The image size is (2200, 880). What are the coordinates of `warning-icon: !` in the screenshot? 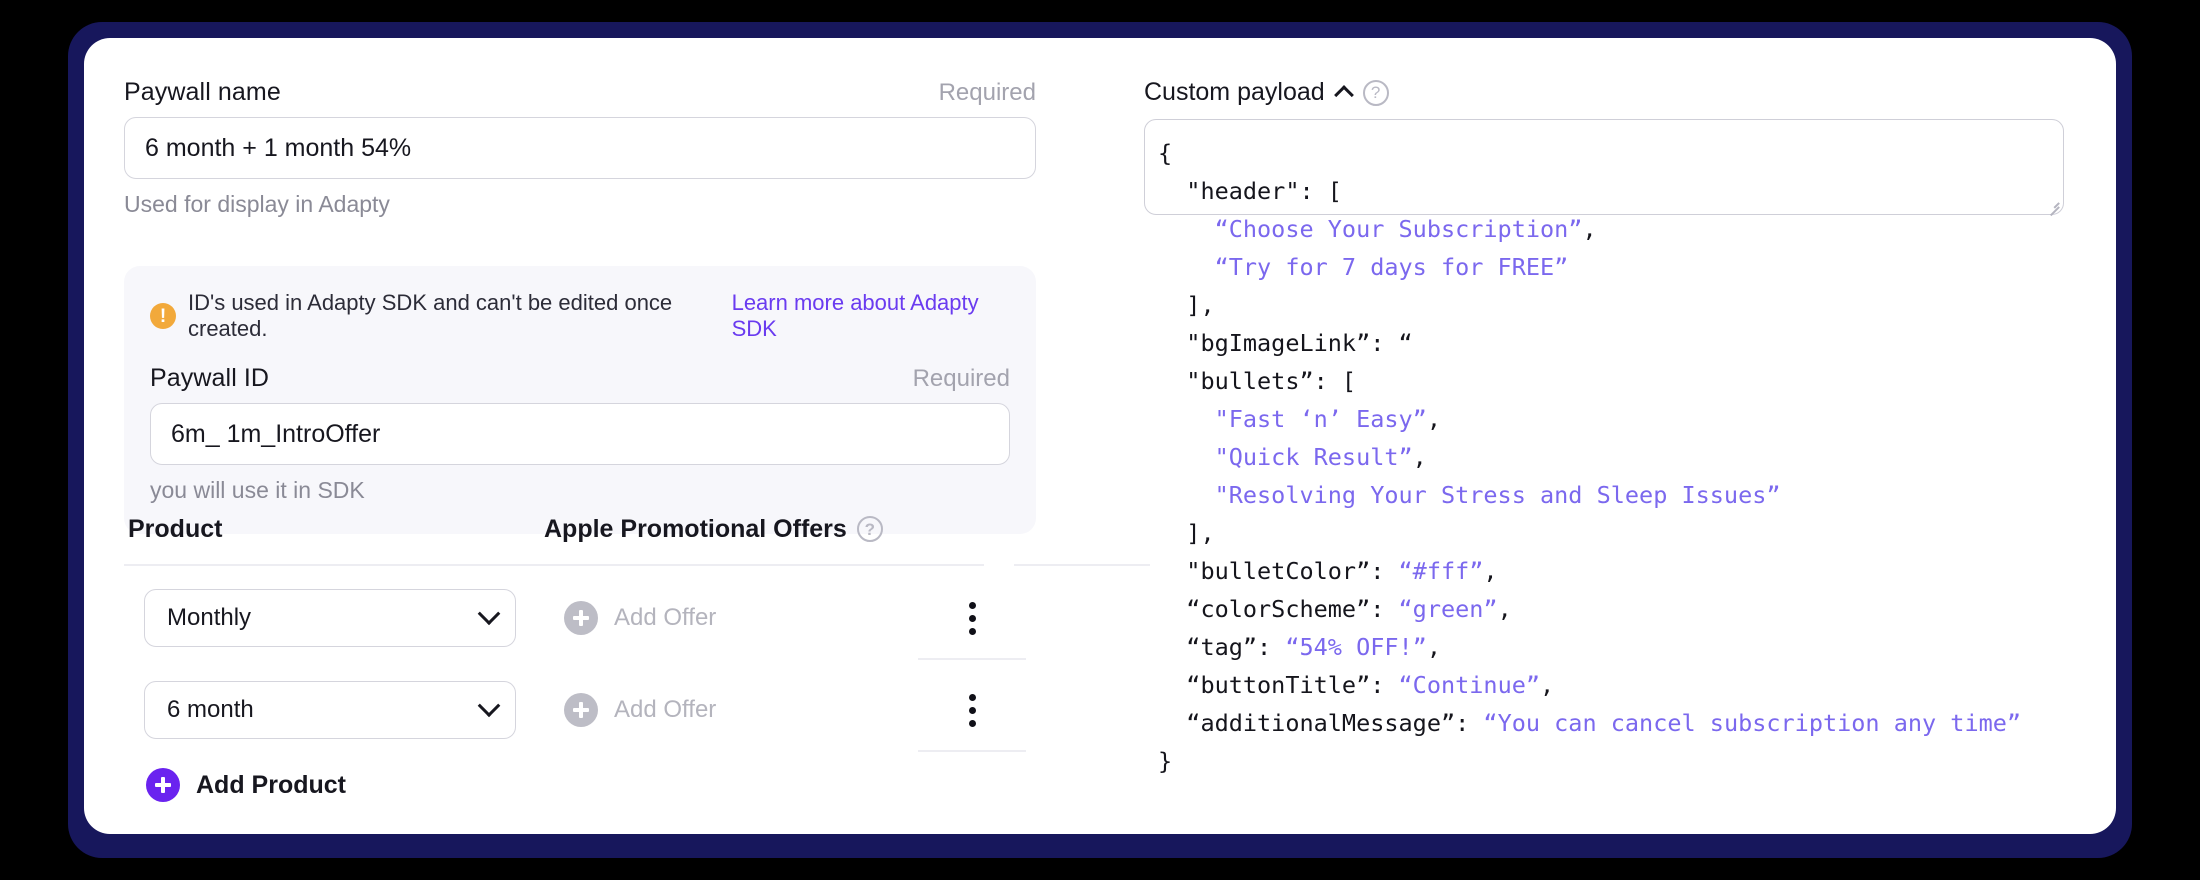 It's located at (163, 316).